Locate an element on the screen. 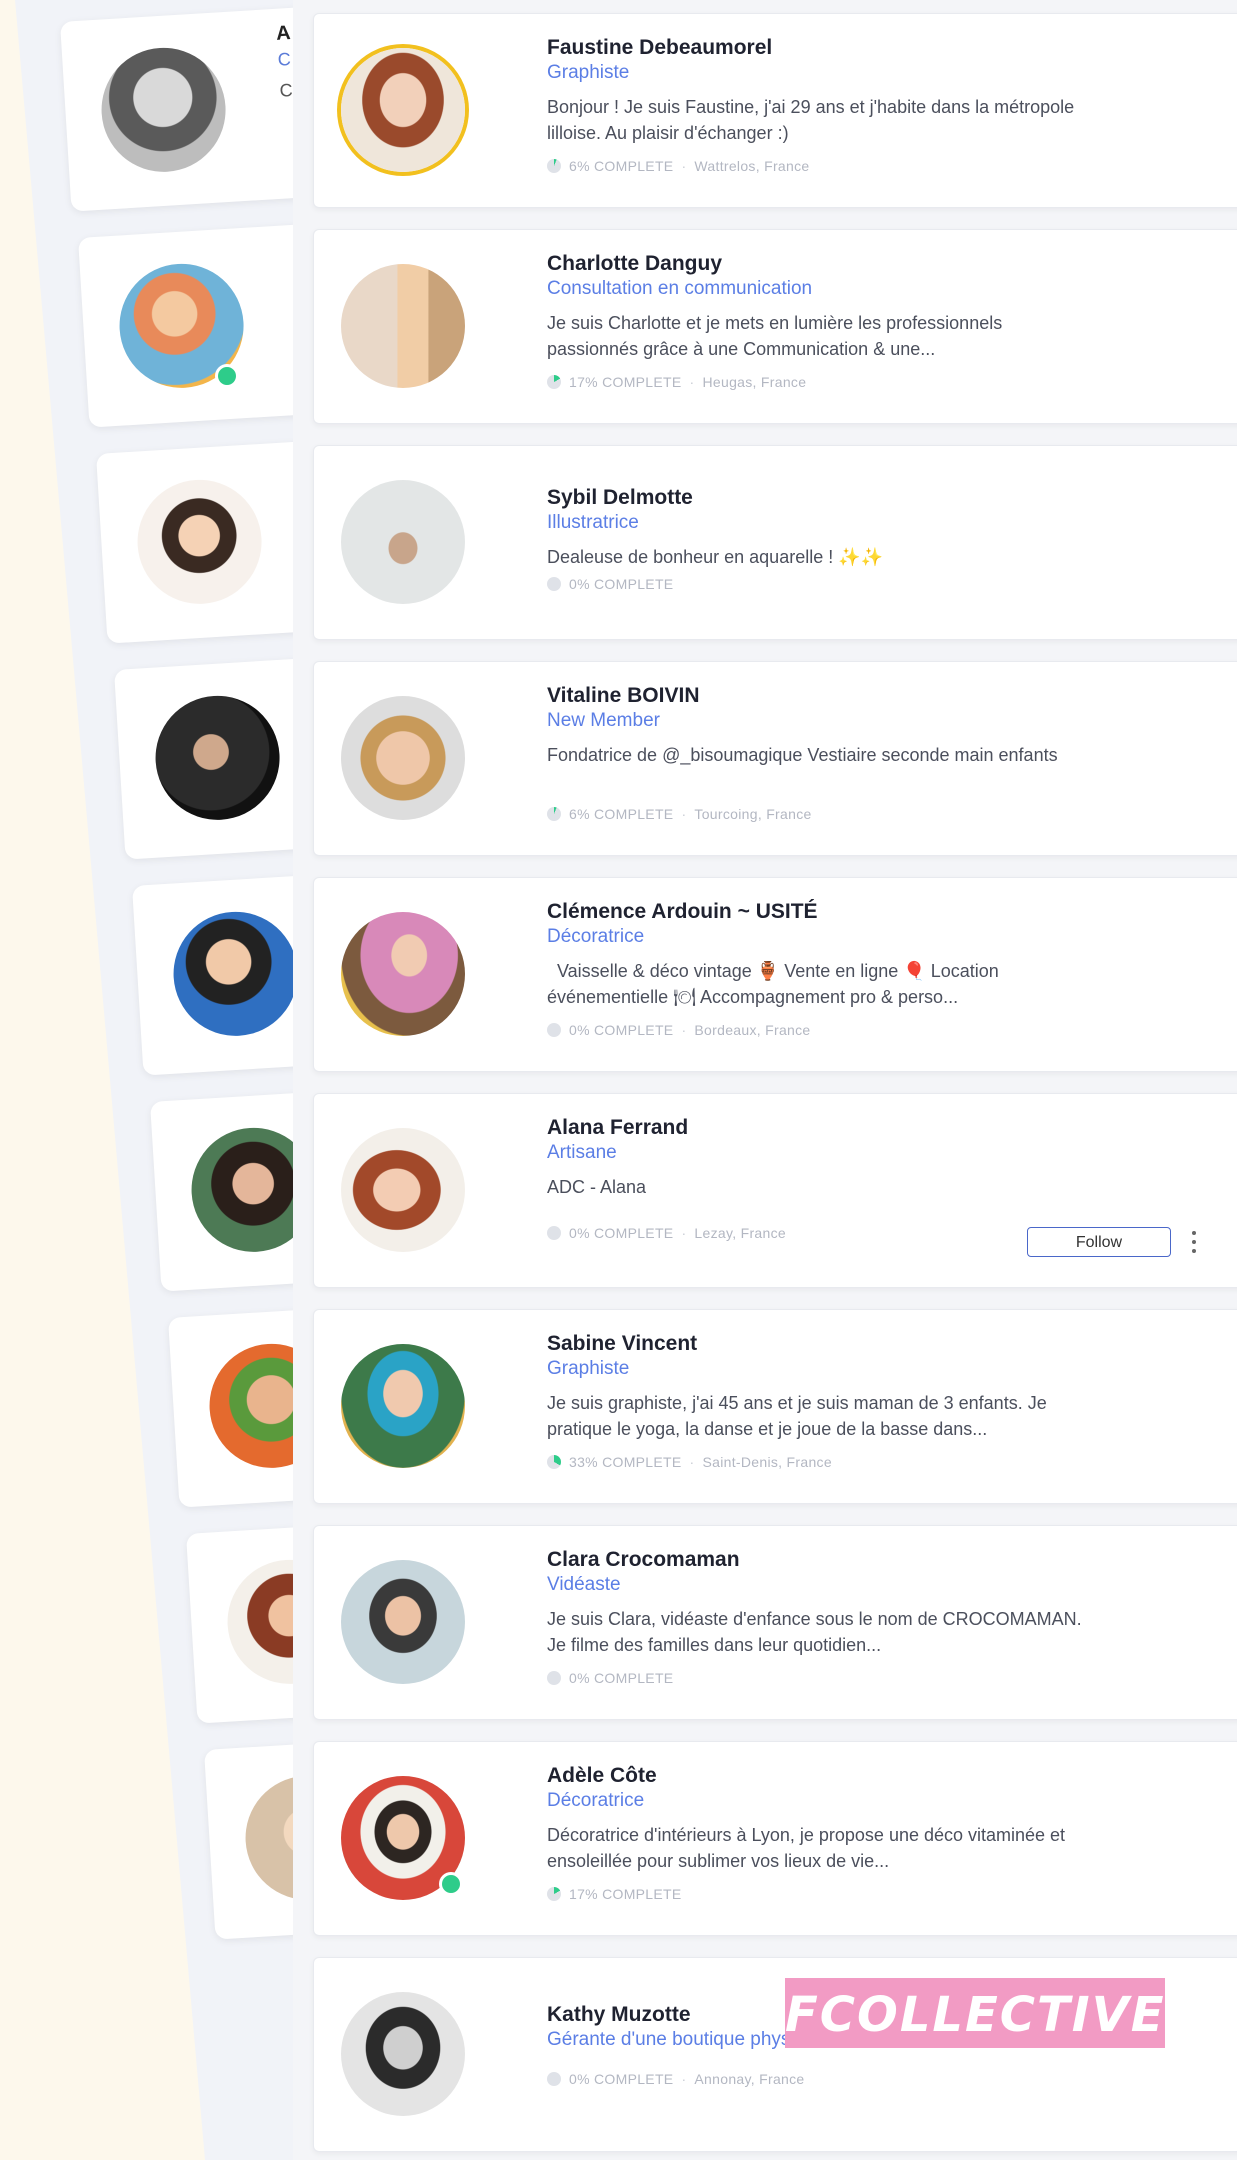 The width and height of the screenshot is (1237, 2160). member-role: Gérante d'une boutique physi is located at coordinates (671, 2039).